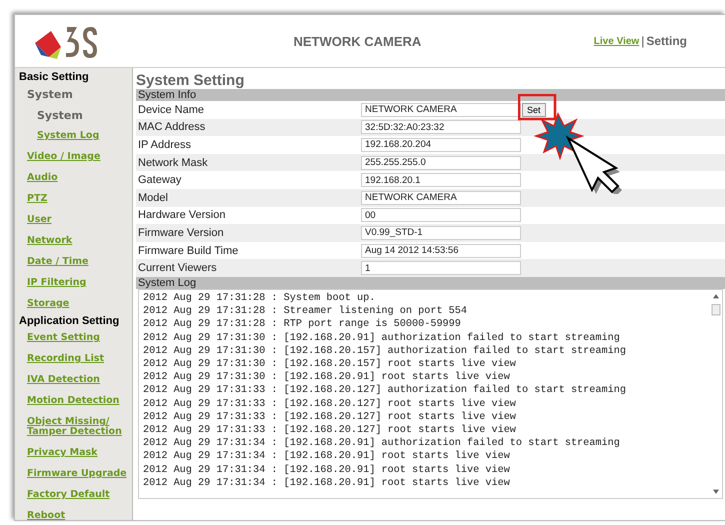  Describe the element at coordinates (79, 427) in the screenshot. I see `sidebar-link: Object Missing/ Tamper Detection` at that location.